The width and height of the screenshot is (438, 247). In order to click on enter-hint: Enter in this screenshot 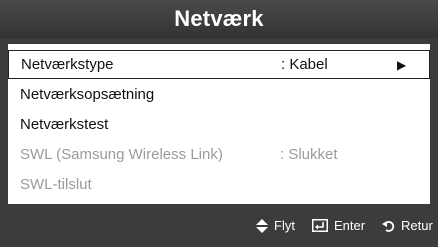, I will do `click(338, 225)`.